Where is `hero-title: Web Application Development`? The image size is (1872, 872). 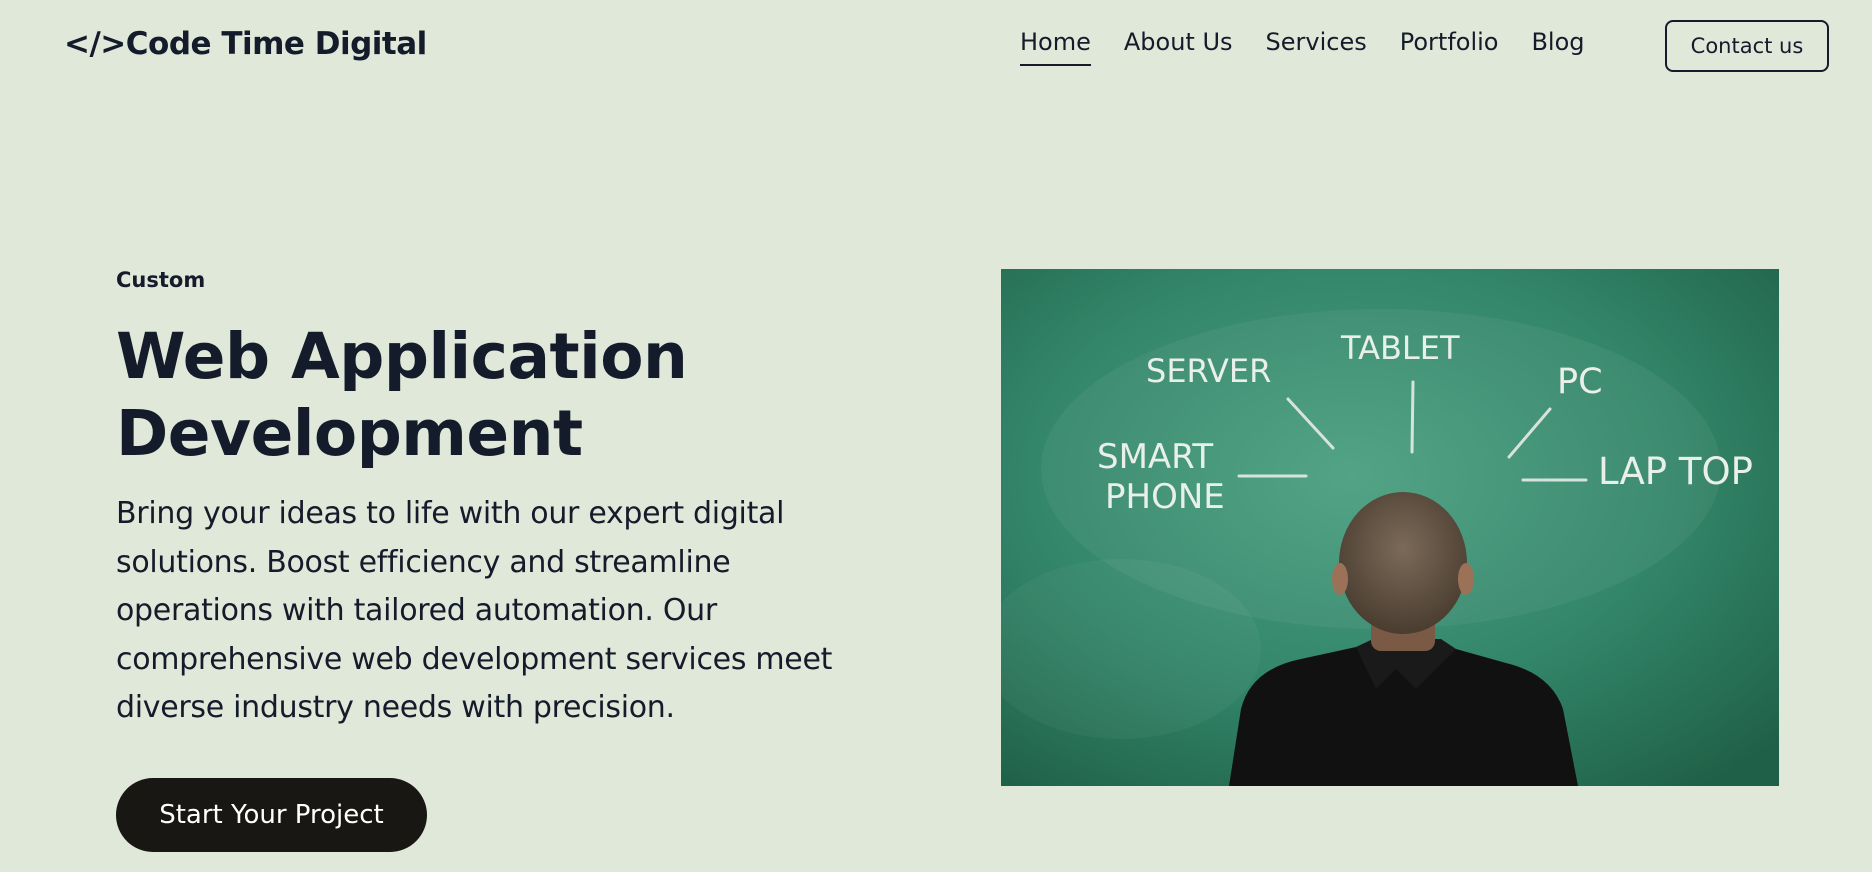 hero-title: Web Application Development is located at coordinates (402, 395).